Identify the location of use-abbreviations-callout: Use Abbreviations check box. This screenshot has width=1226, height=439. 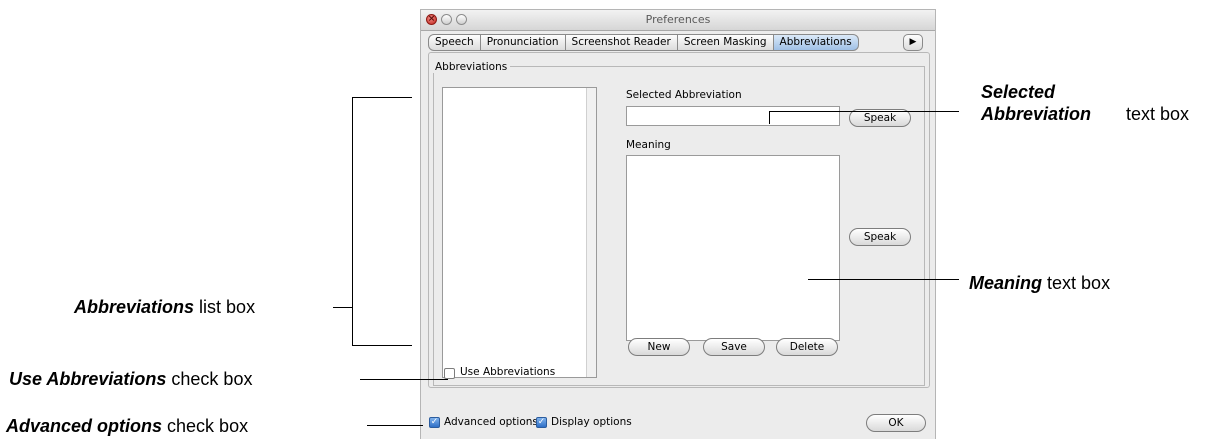
(130, 379).